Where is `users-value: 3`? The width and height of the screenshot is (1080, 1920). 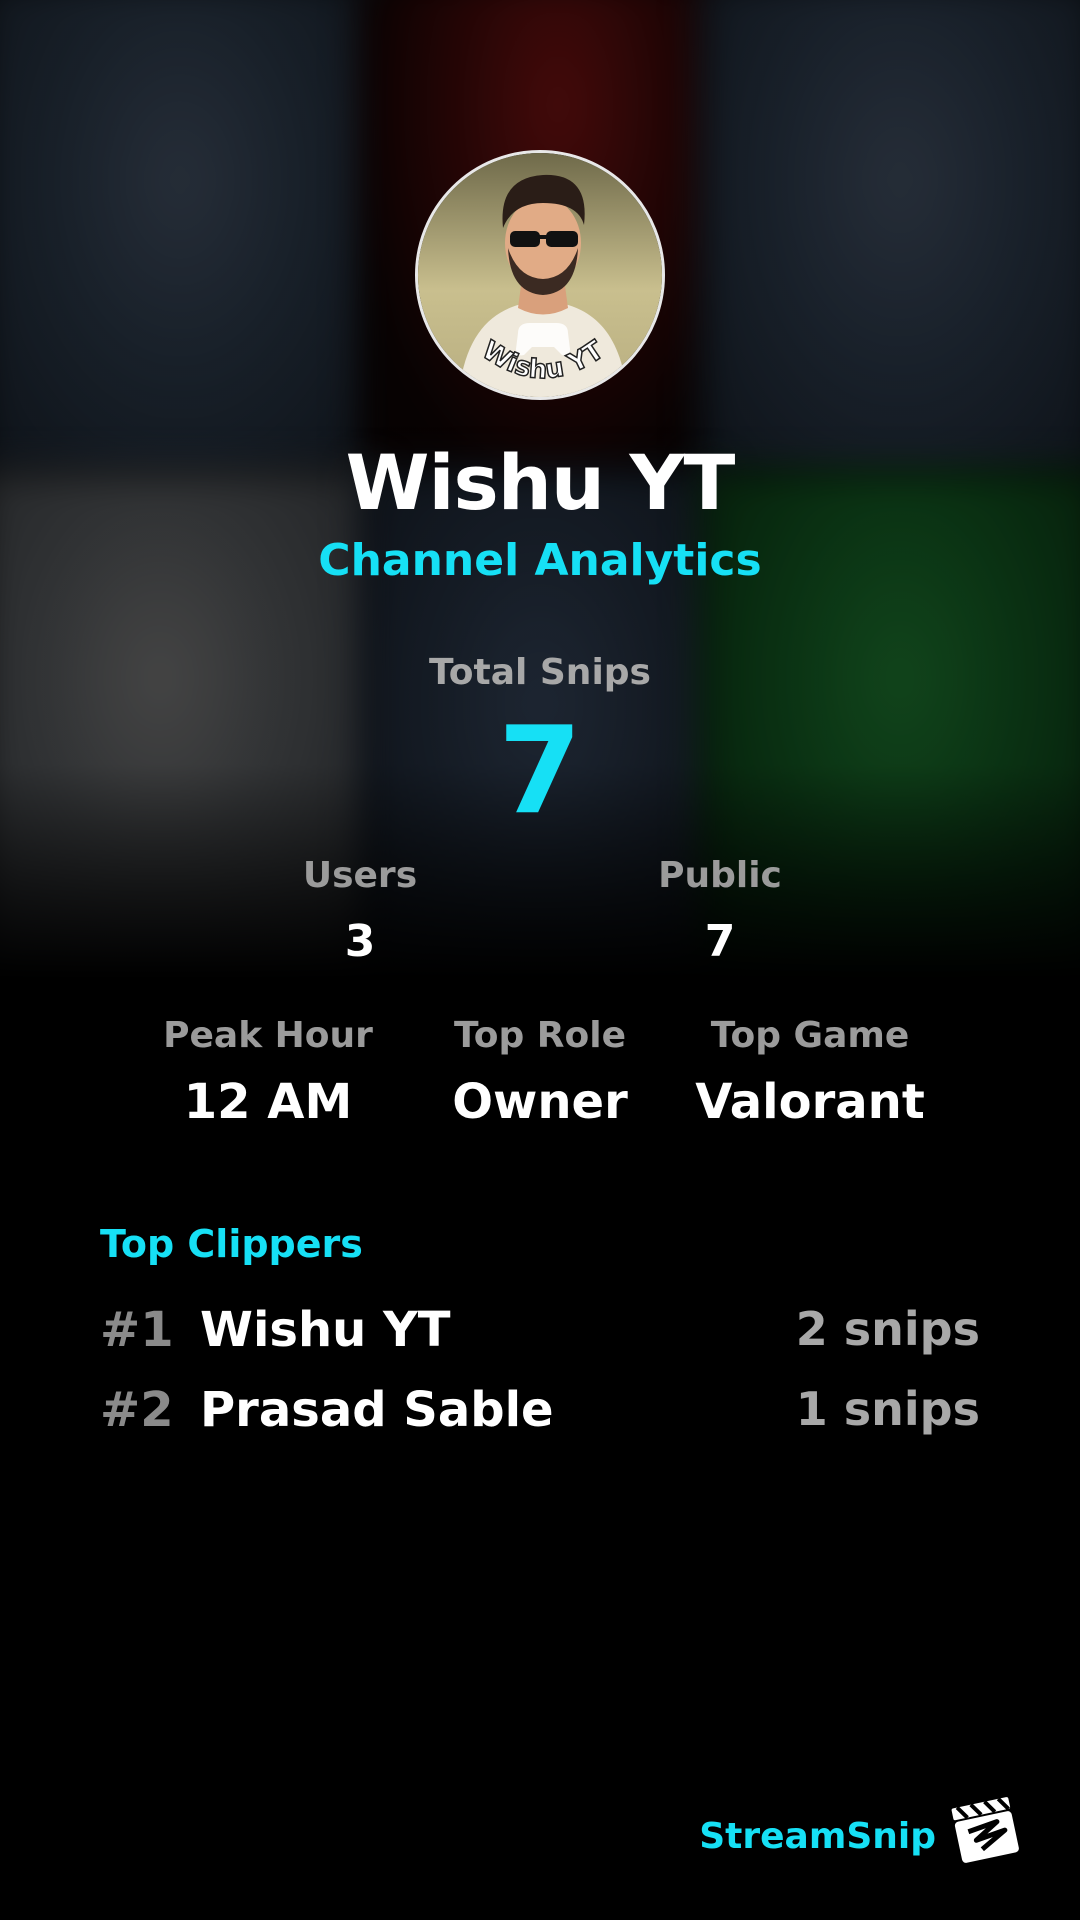 users-value: 3 is located at coordinates (360, 941).